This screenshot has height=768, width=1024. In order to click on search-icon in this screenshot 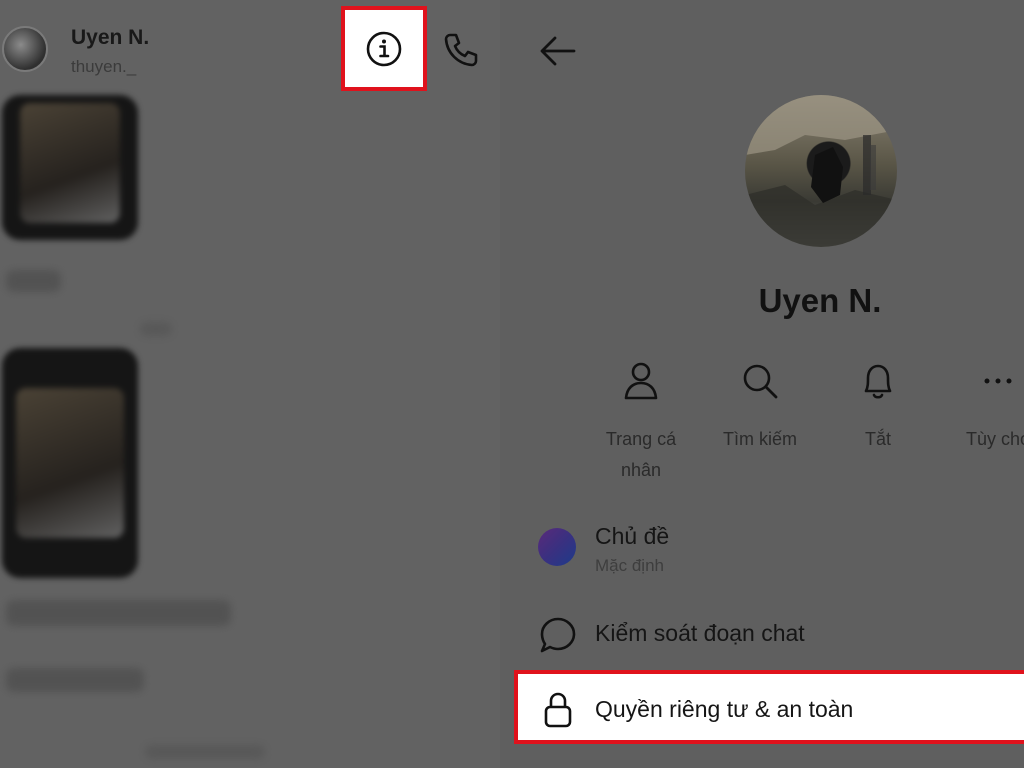, I will do `click(760, 381)`.